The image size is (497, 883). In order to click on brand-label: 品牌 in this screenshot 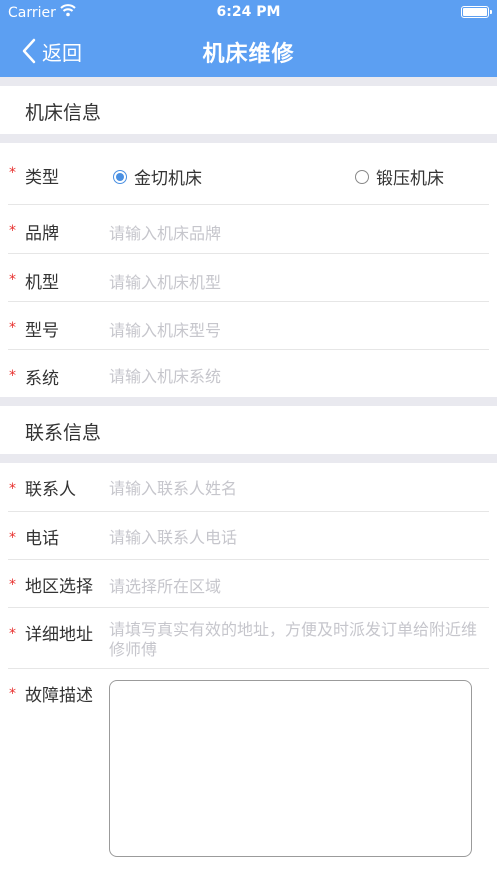, I will do `click(42, 234)`.